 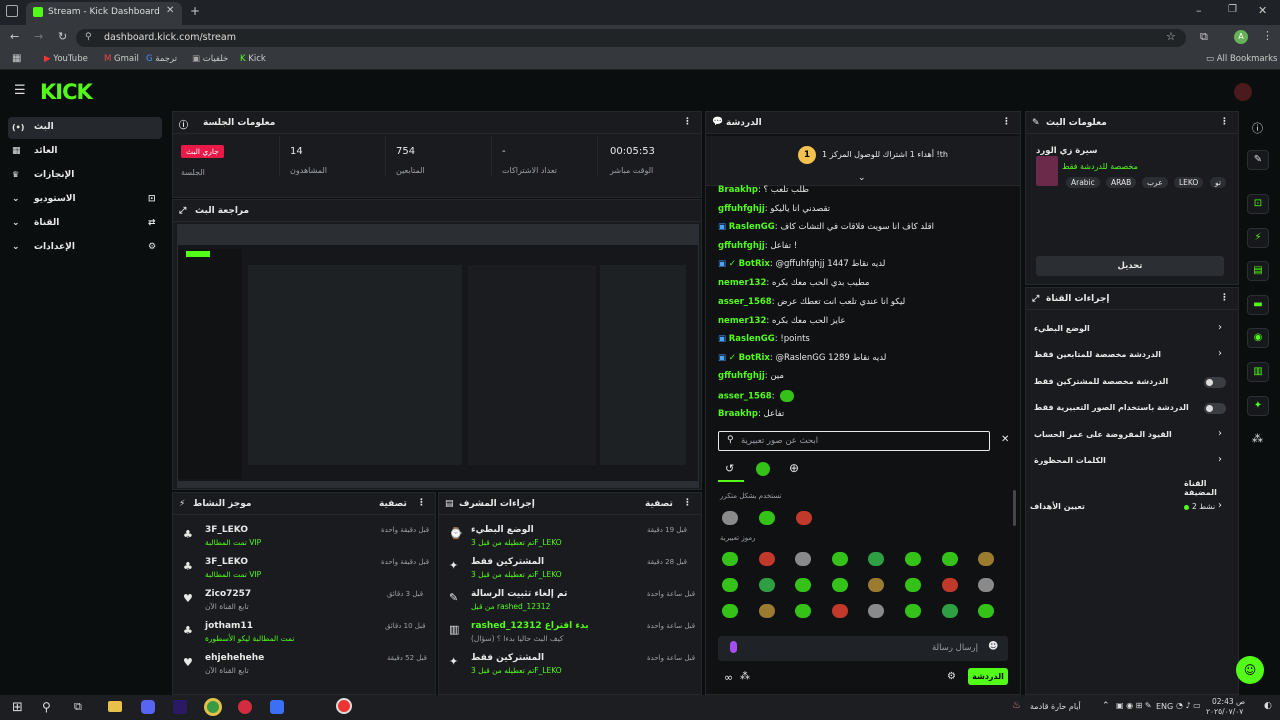 What do you see at coordinates (1211, 488) in the screenshot?
I see `featured-channel-label: القناة المضيفة` at bounding box center [1211, 488].